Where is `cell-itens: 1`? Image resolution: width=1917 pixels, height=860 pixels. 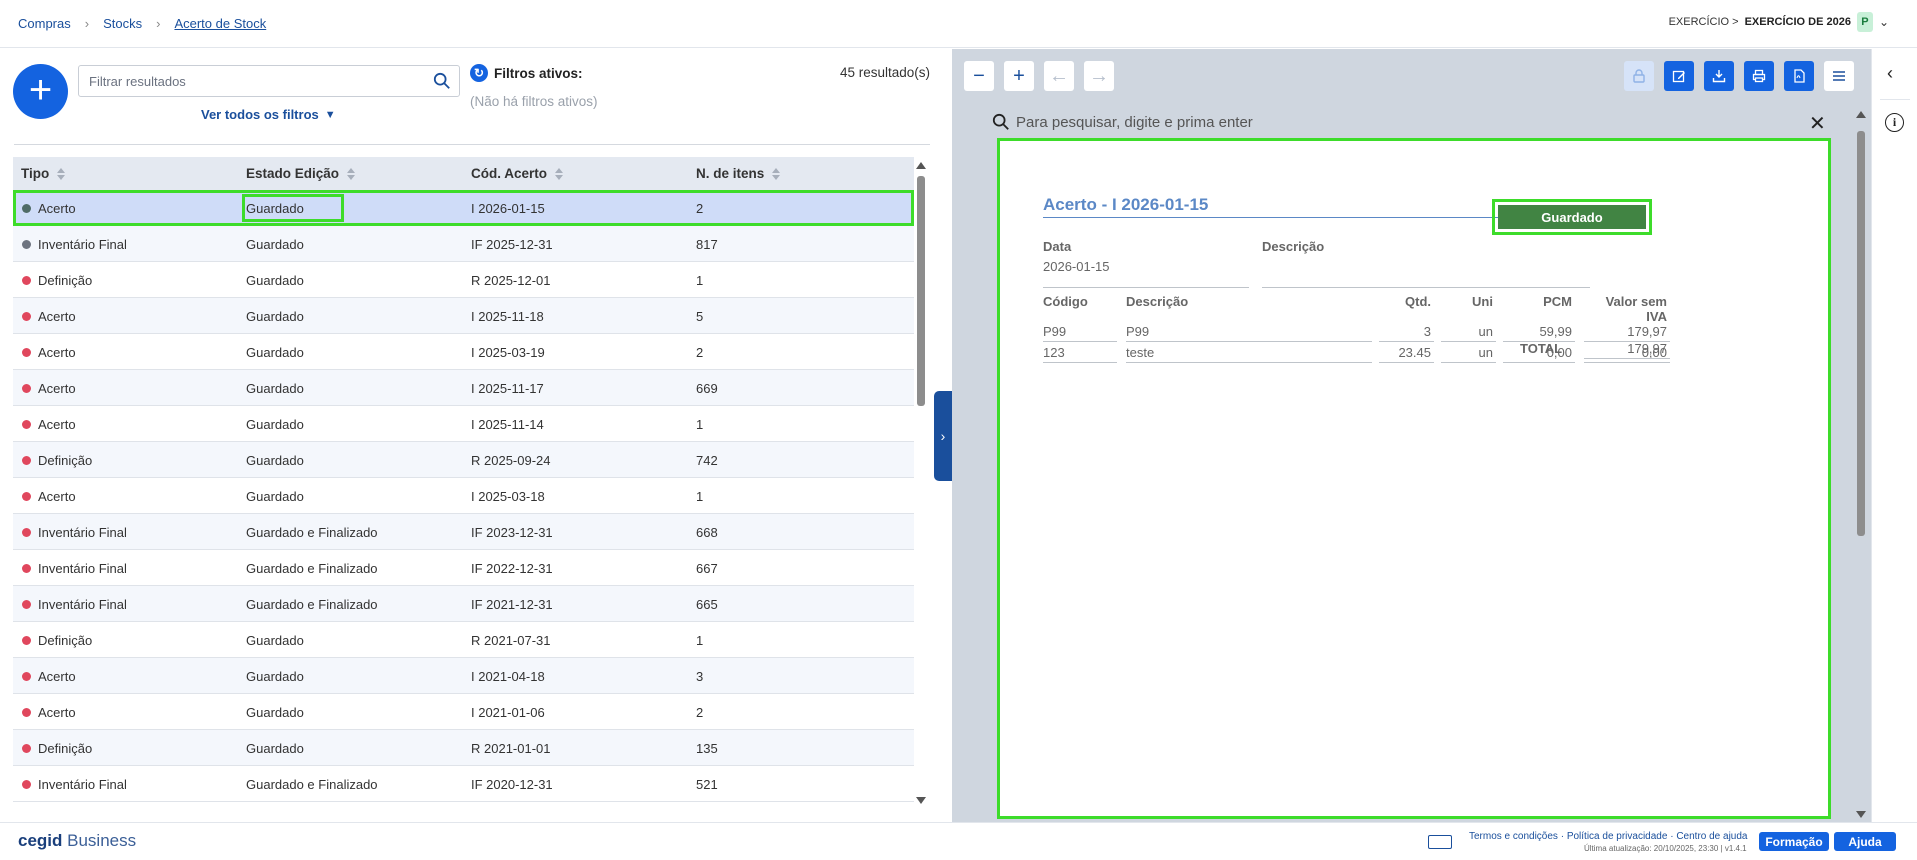 cell-itens: 1 is located at coordinates (700, 496).